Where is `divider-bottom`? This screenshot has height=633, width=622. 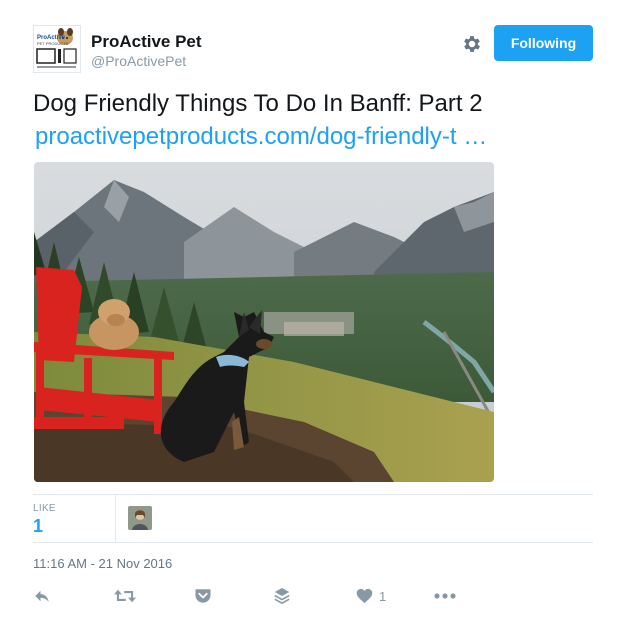
divider-bottom is located at coordinates (313, 542).